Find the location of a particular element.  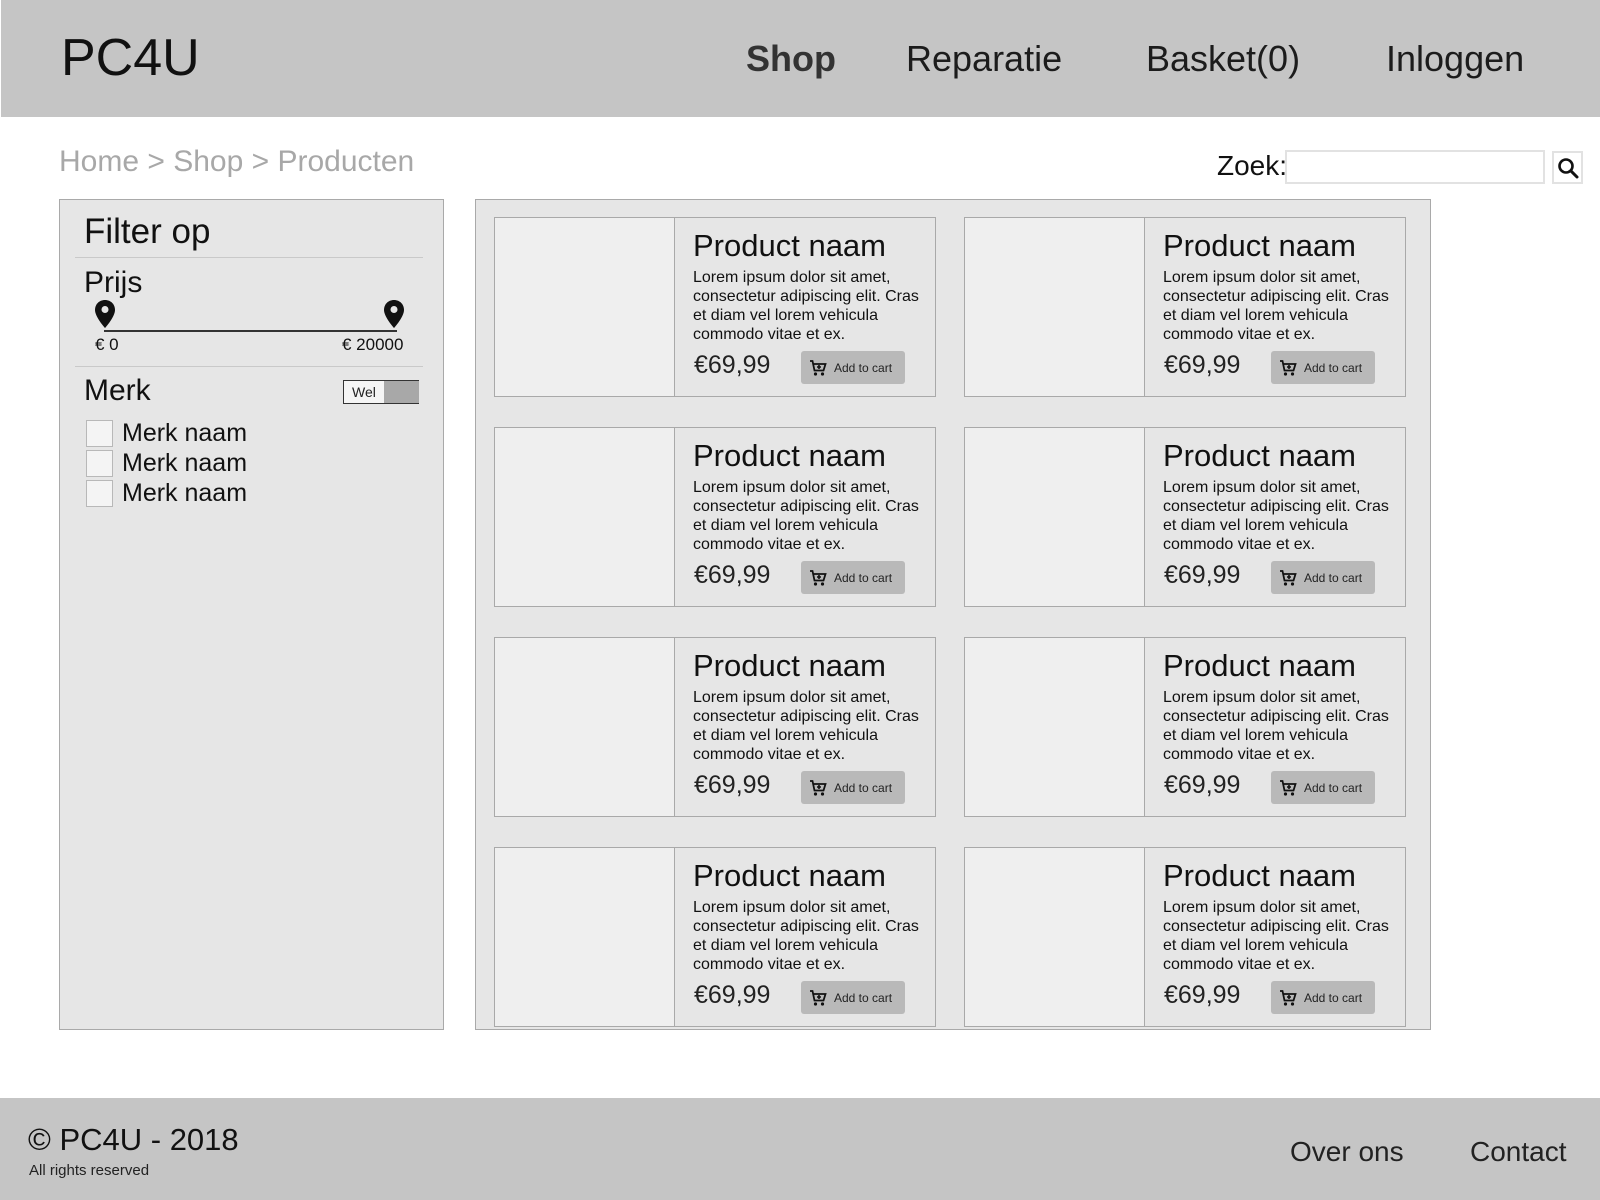

search-input is located at coordinates (1415, 167).